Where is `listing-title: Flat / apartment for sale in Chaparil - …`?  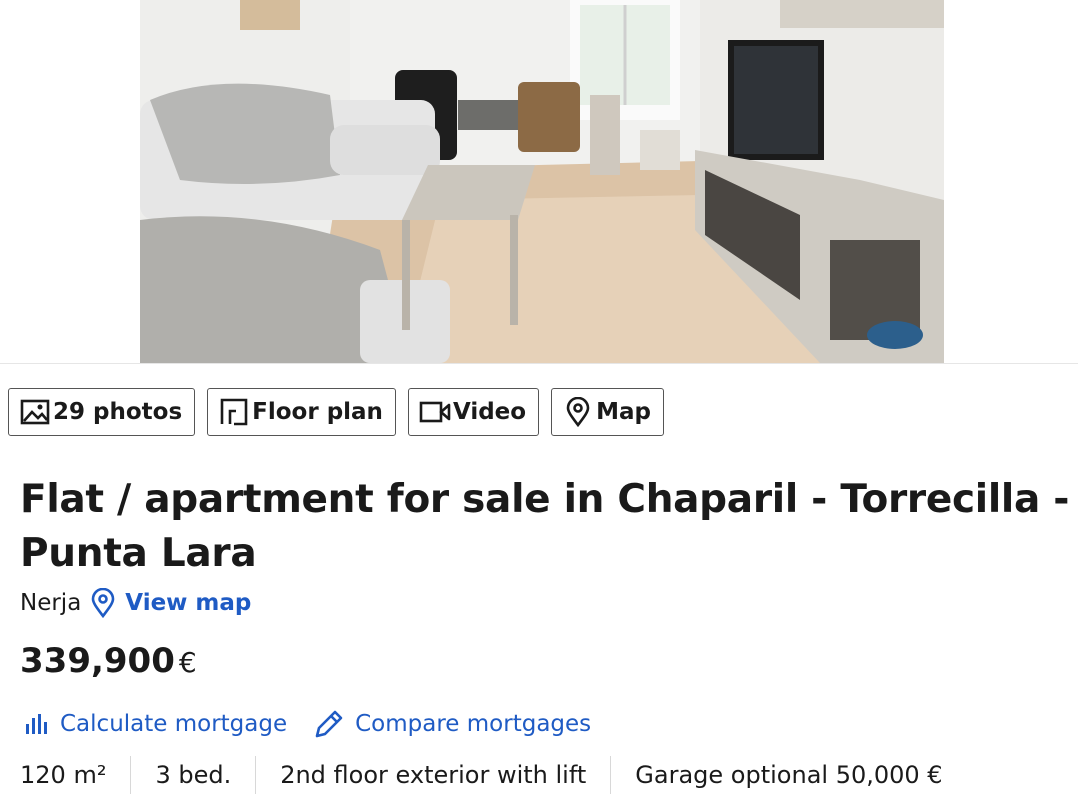 listing-title: Flat / apartment for sale in Chaparil - … is located at coordinates (545, 526).